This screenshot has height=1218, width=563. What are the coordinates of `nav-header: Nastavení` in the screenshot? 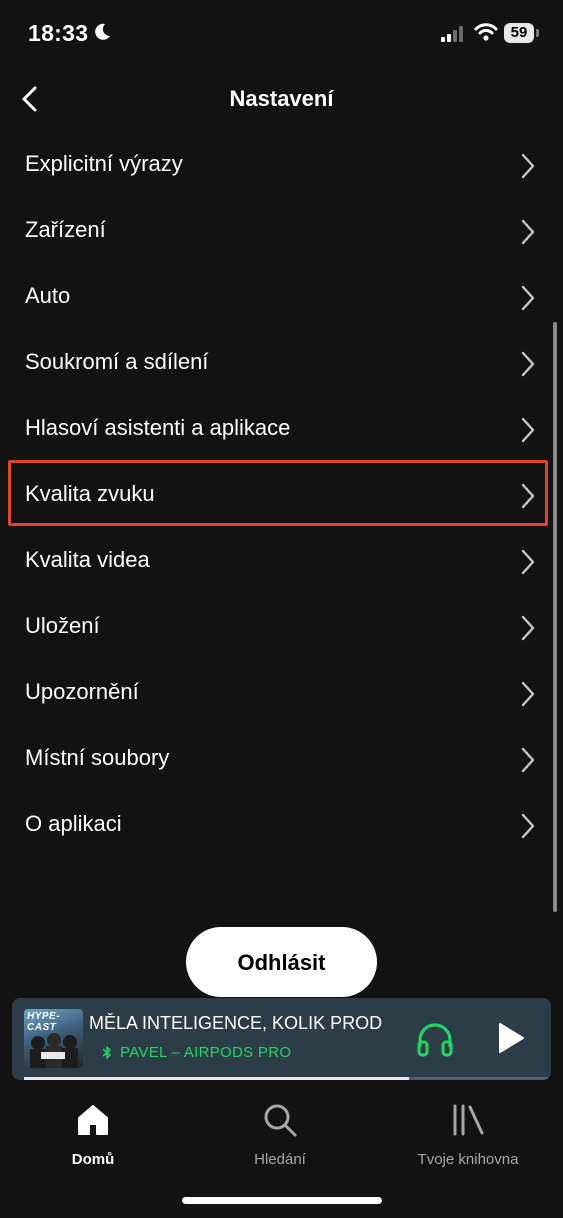 It's located at (281, 99).